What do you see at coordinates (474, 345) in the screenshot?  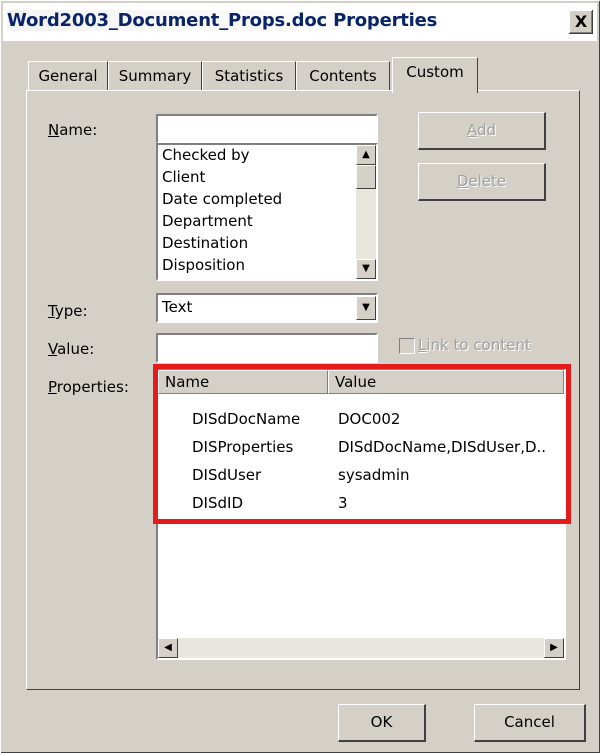 I see `link-to-content-label: Link to content` at bounding box center [474, 345].